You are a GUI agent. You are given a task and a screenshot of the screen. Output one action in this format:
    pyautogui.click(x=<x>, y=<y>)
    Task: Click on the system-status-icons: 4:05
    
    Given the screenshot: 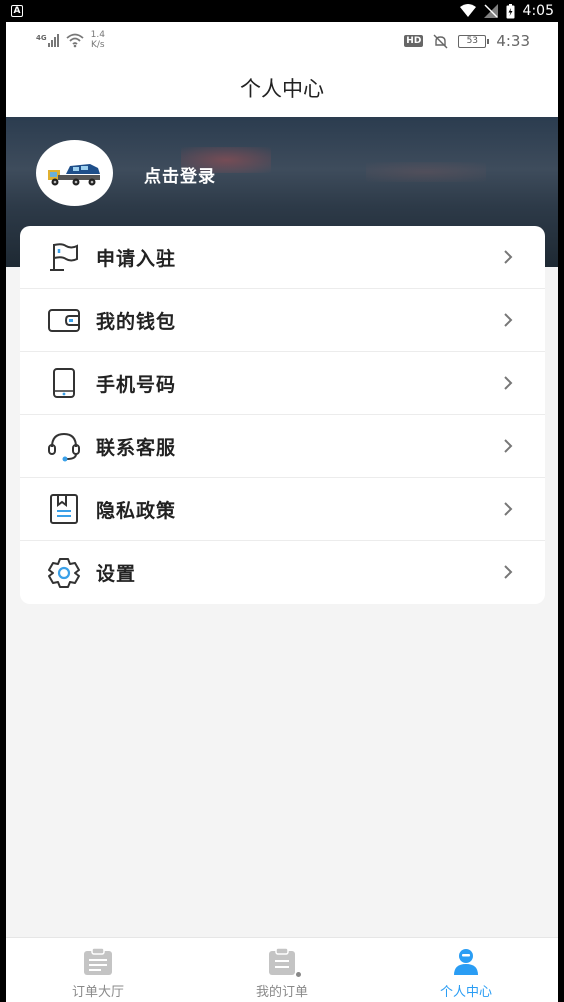 What is the action you would take?
    pyautogui.click(x=506, y=11)
    